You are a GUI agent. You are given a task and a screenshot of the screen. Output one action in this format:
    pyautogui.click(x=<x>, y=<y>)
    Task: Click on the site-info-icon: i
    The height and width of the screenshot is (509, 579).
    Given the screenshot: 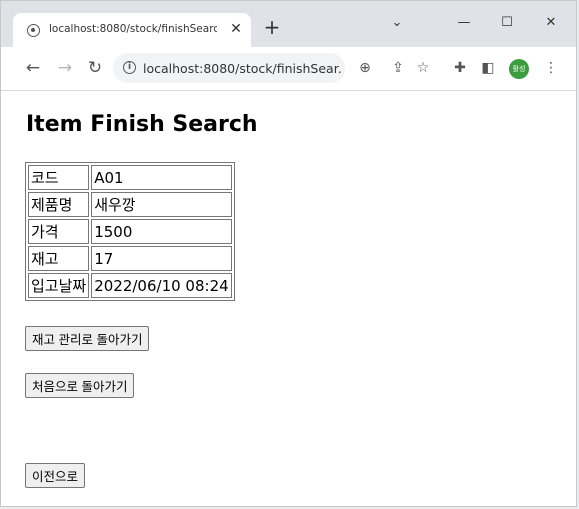 What is the action you would take?
    pyautogui.click(x=129, y=67)
    